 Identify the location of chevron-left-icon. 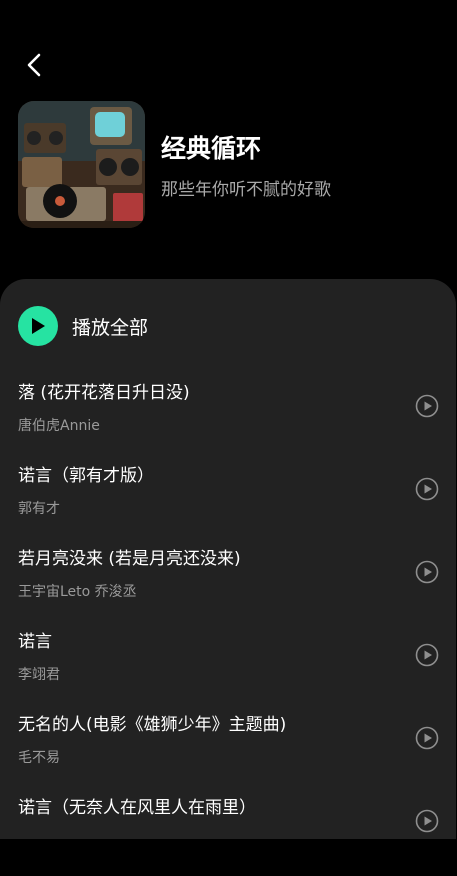
(34, 65).